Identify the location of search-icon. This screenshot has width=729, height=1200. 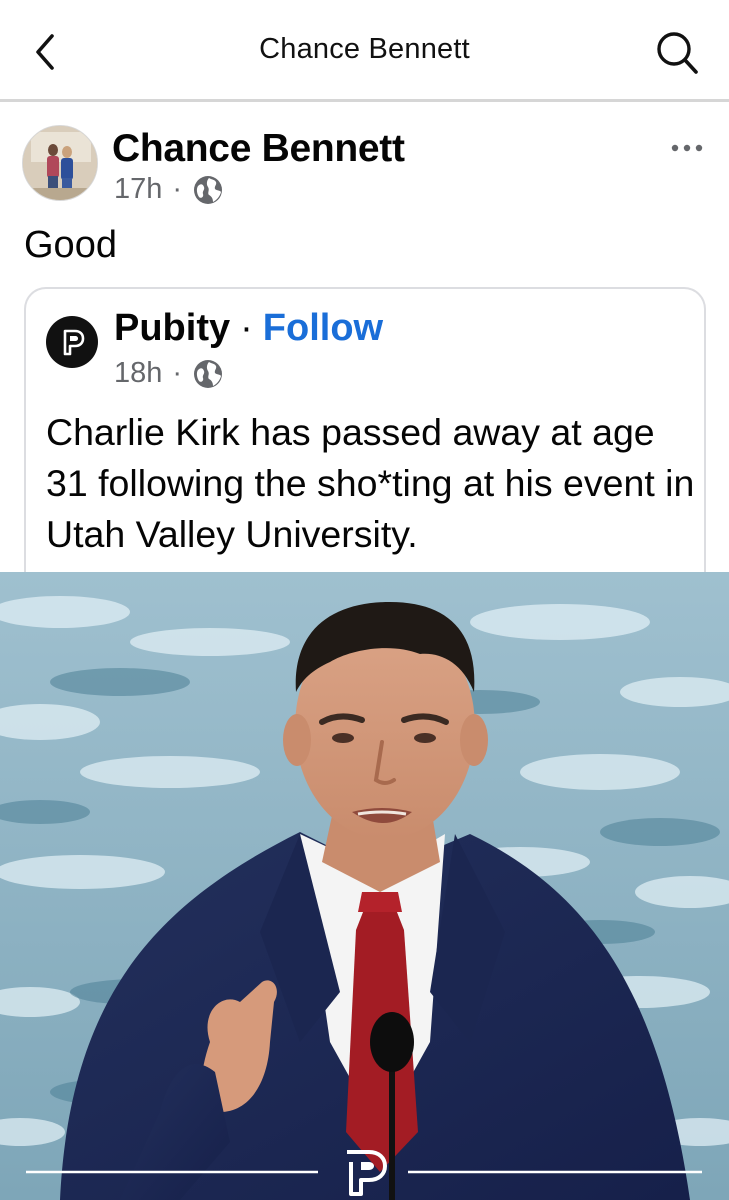
(677, 53).